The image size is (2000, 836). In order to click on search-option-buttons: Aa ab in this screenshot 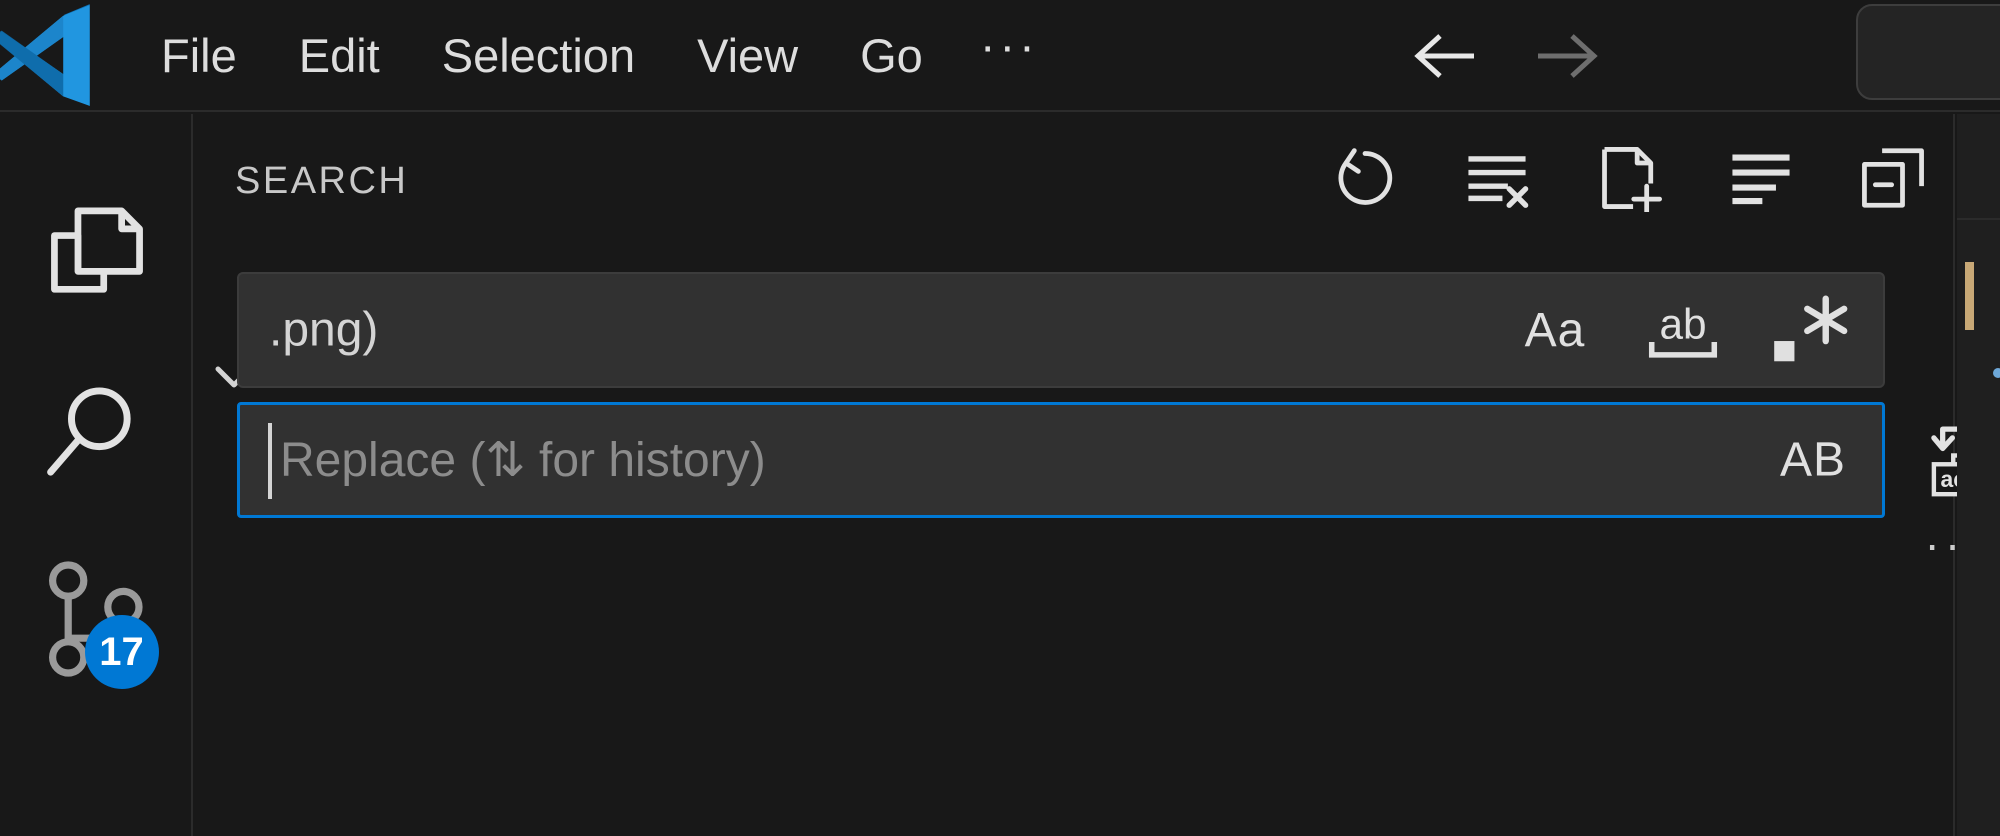, I will do `click(1683, 330)`.